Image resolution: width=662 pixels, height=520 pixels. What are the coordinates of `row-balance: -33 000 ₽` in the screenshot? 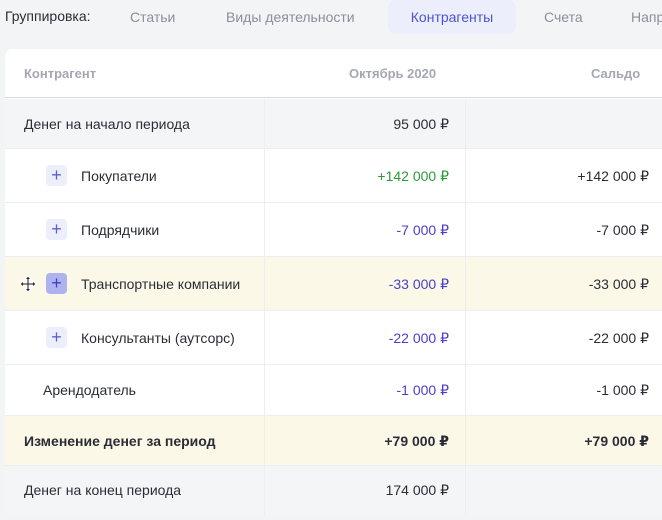 It's located at (618, 284).